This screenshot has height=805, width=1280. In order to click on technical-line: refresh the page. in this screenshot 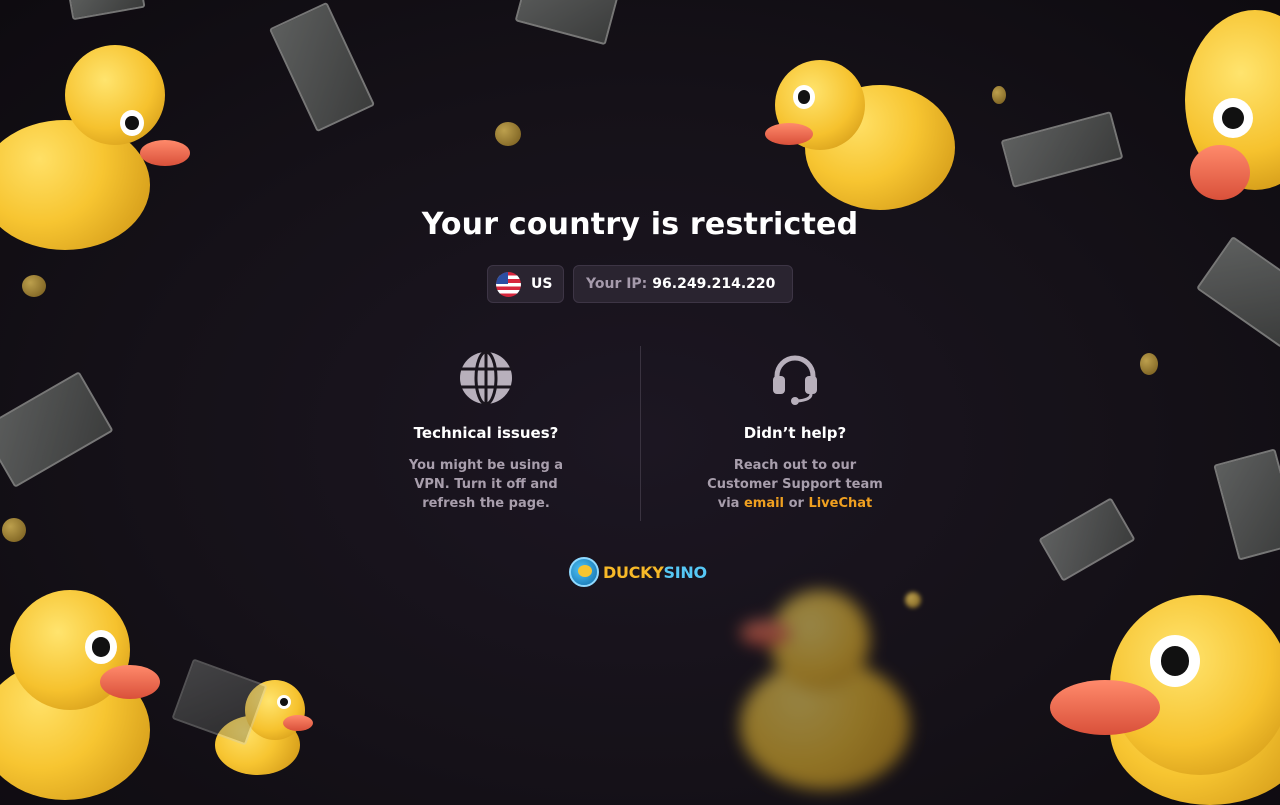, I will do `click(486, 503)`.